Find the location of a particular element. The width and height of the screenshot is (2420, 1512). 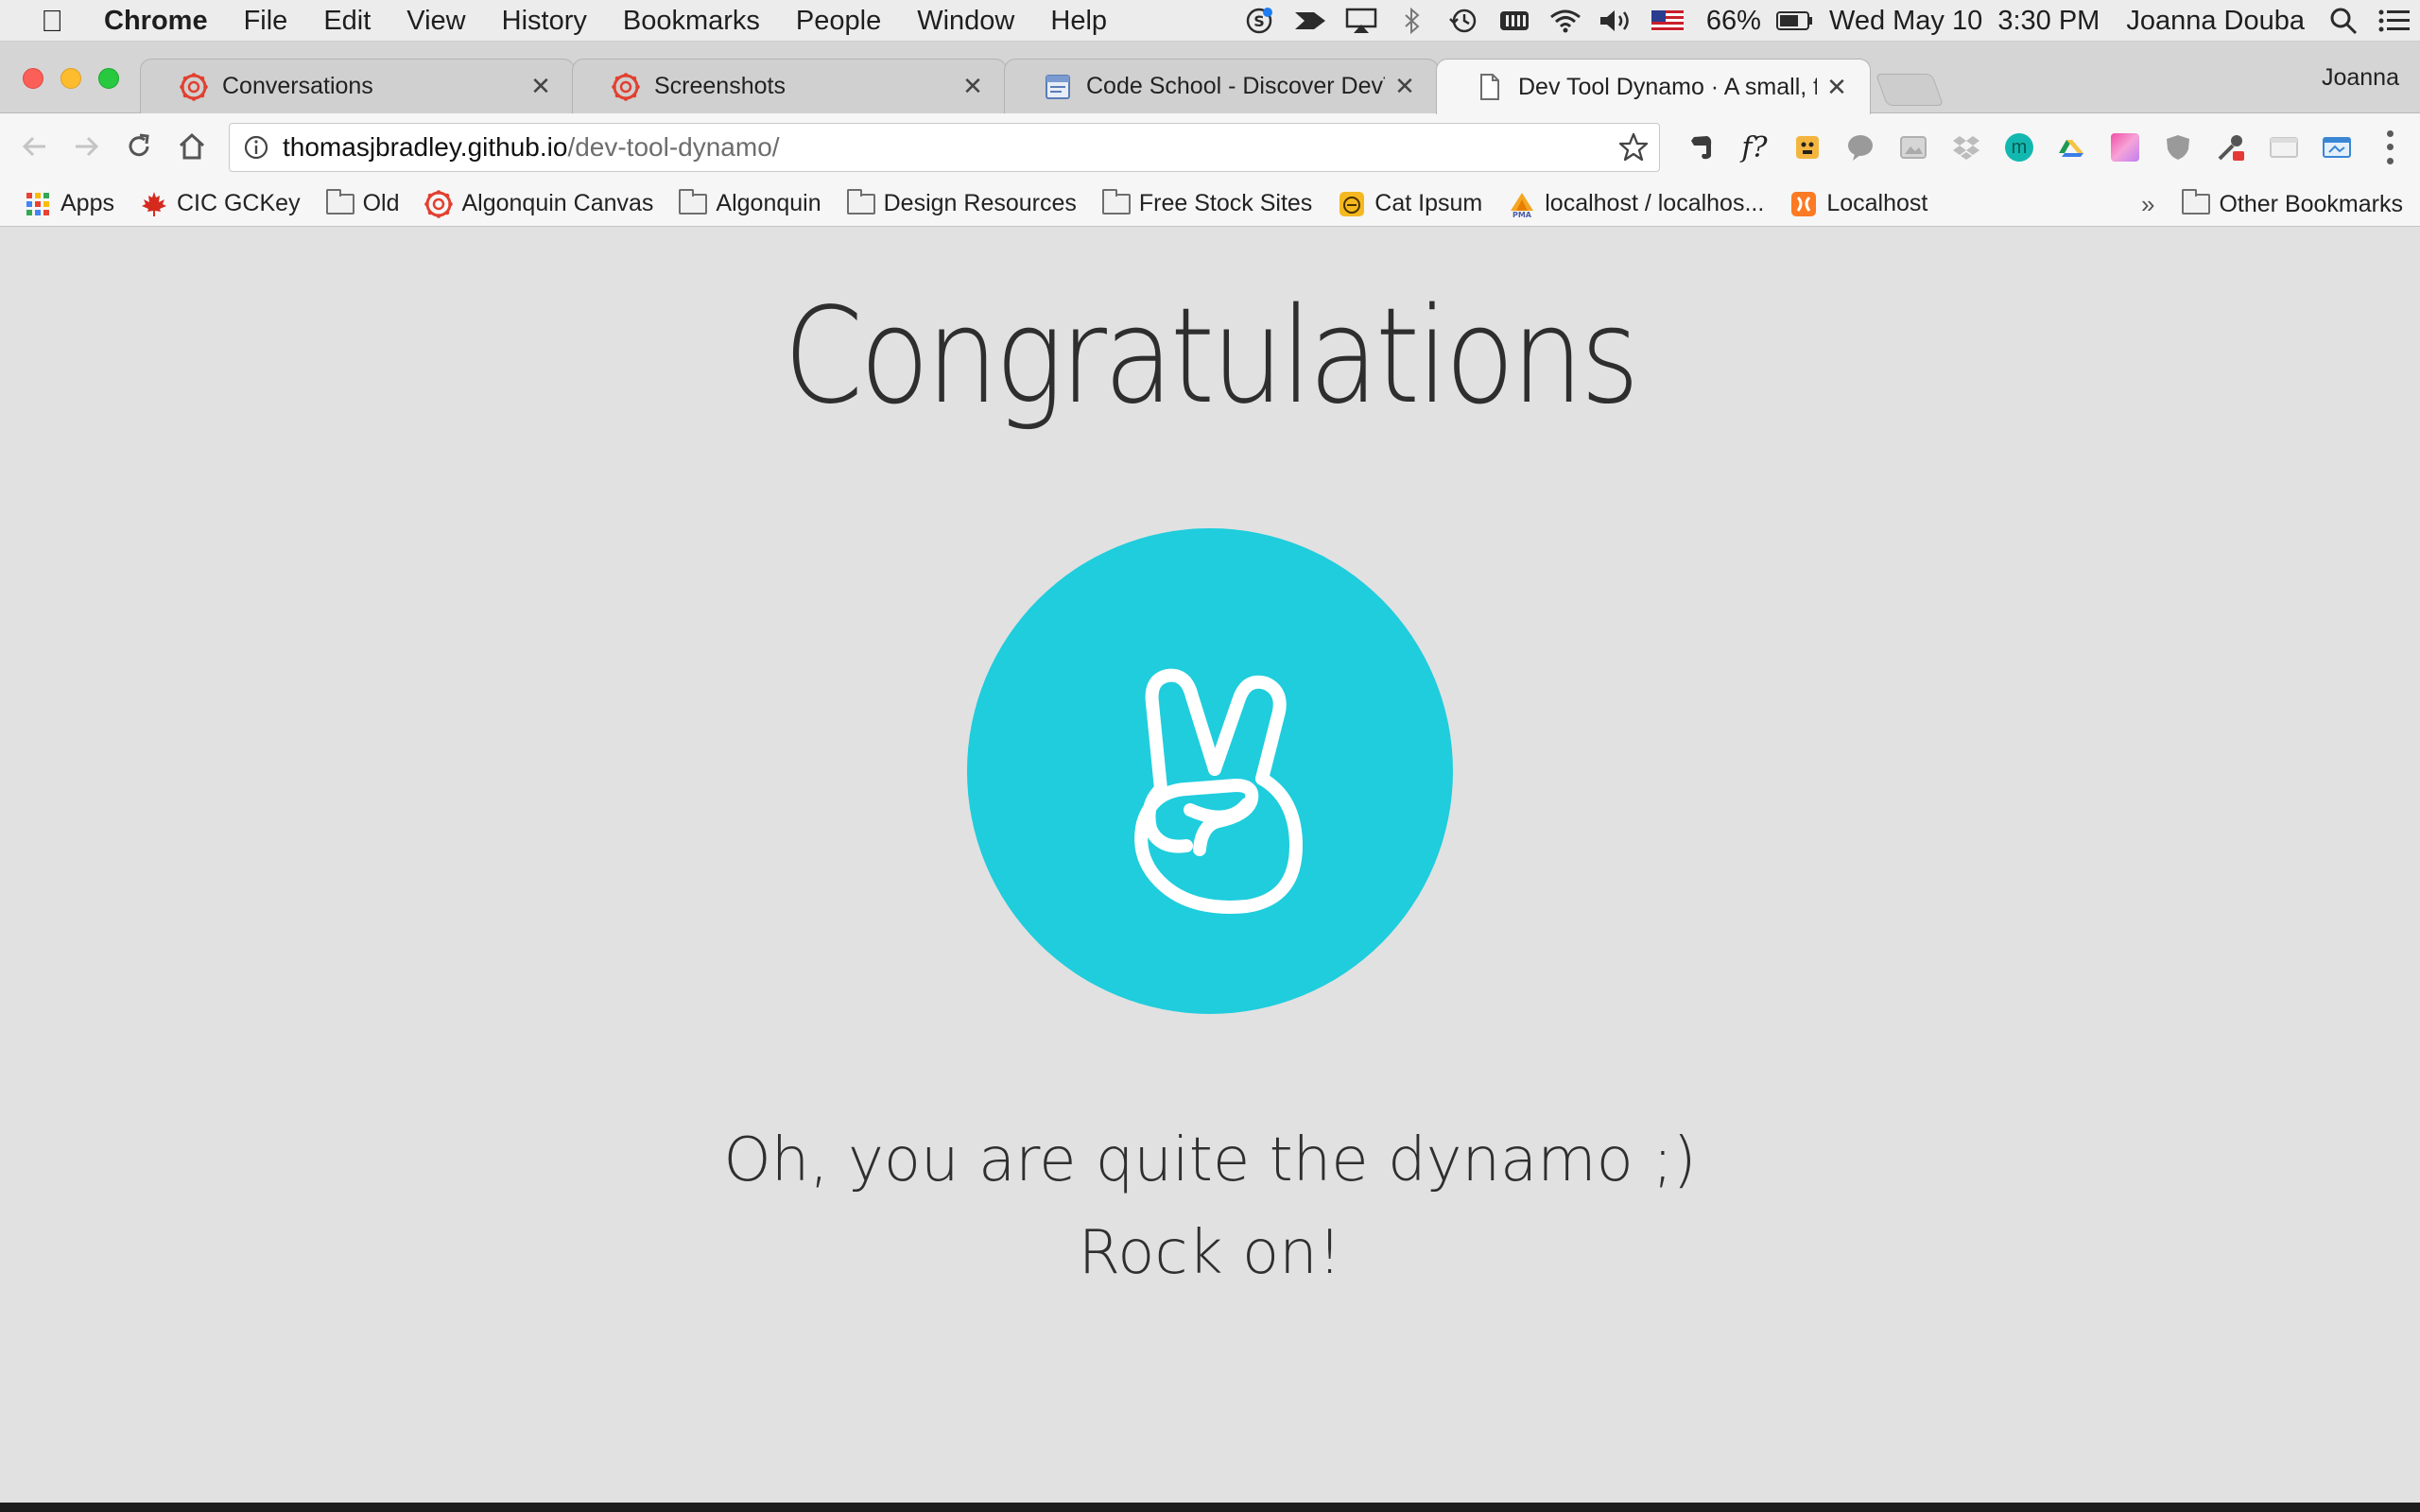

bookmark-star-icon is located at coordinates (1633, 147).